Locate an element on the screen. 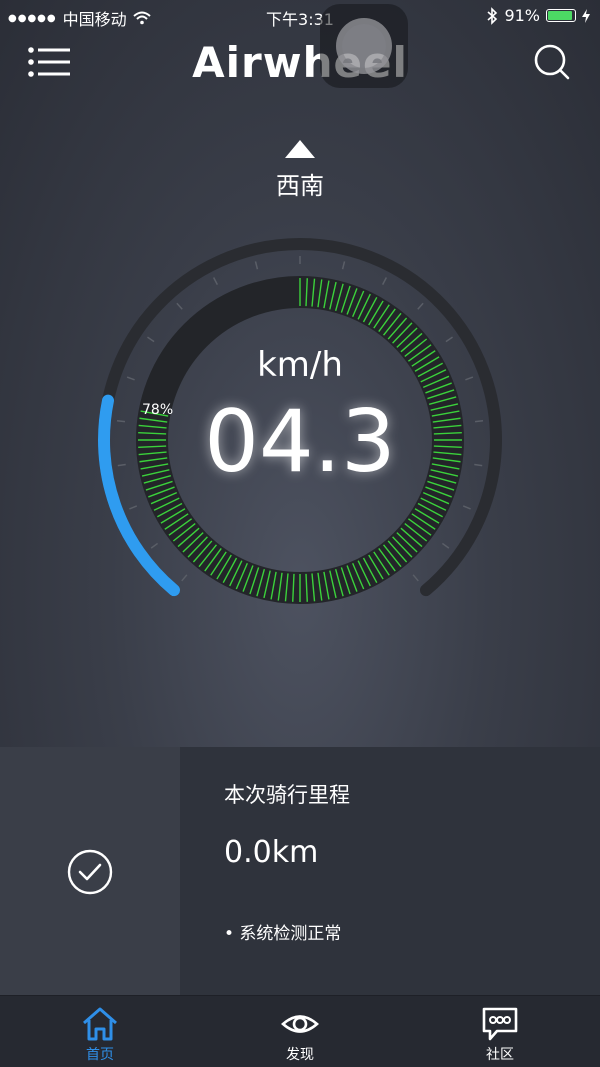 This screenshot has height=1067, width=600. trip-distance: 0.0km is located at coordinates (271, 852).